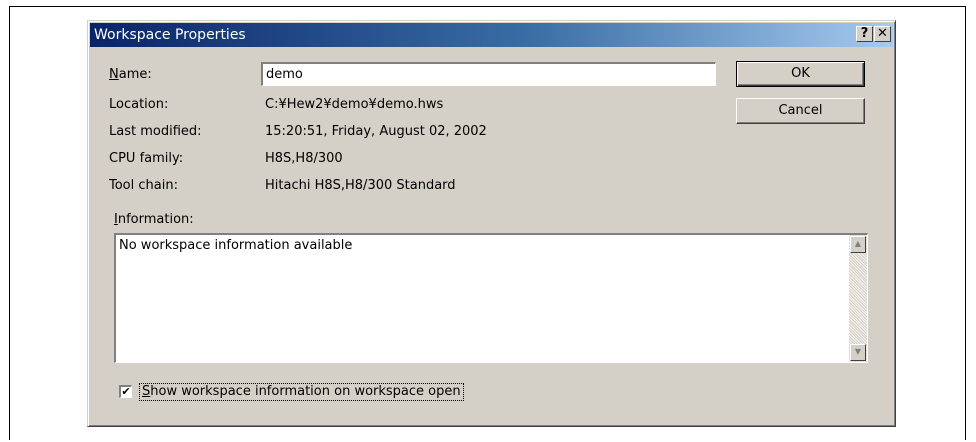 The width and height of the screenshot is (976, 442). I want to click on title-bar: Workspace Properties ? ✕, so click(491, 35).